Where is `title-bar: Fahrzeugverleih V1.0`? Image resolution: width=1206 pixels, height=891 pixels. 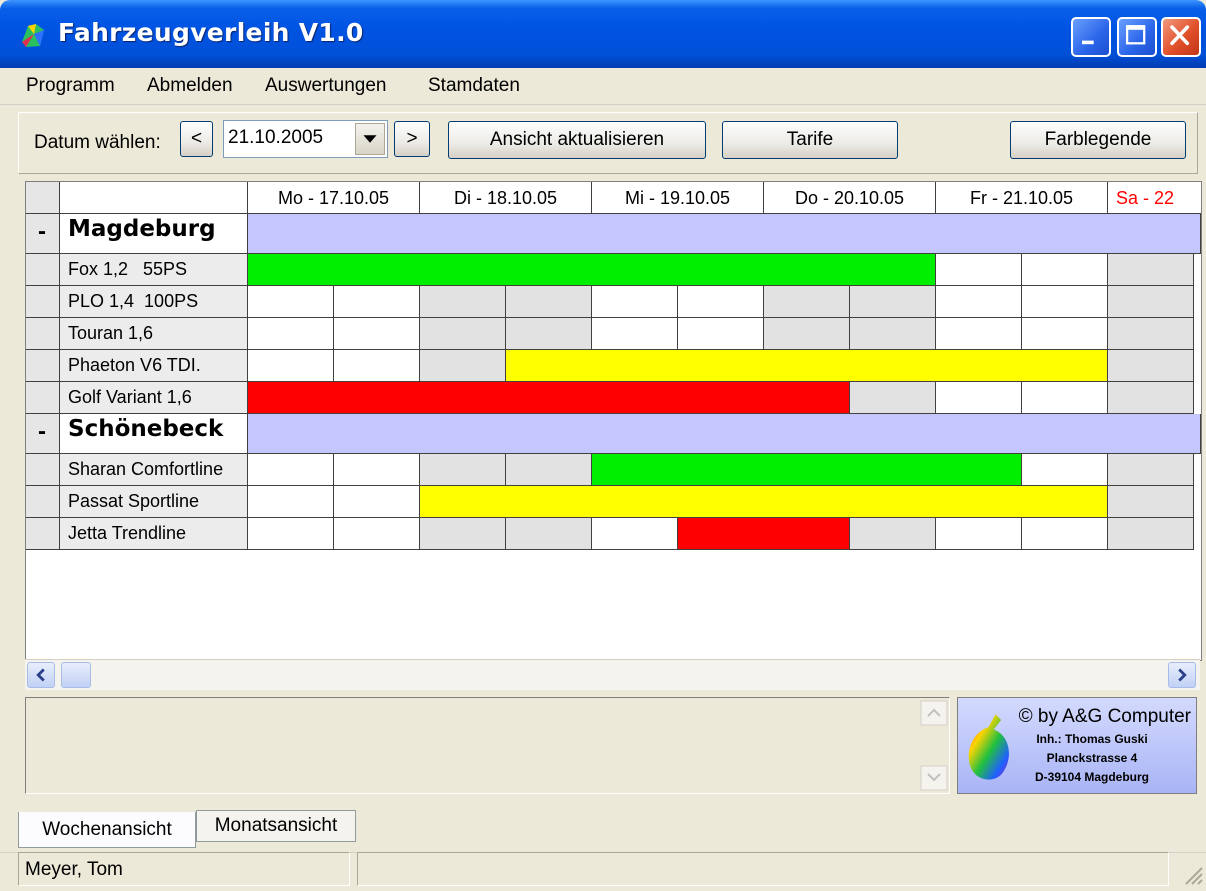
title-bar: Fahrzeugverleih V1.0 is located at coordinates (603, 34).